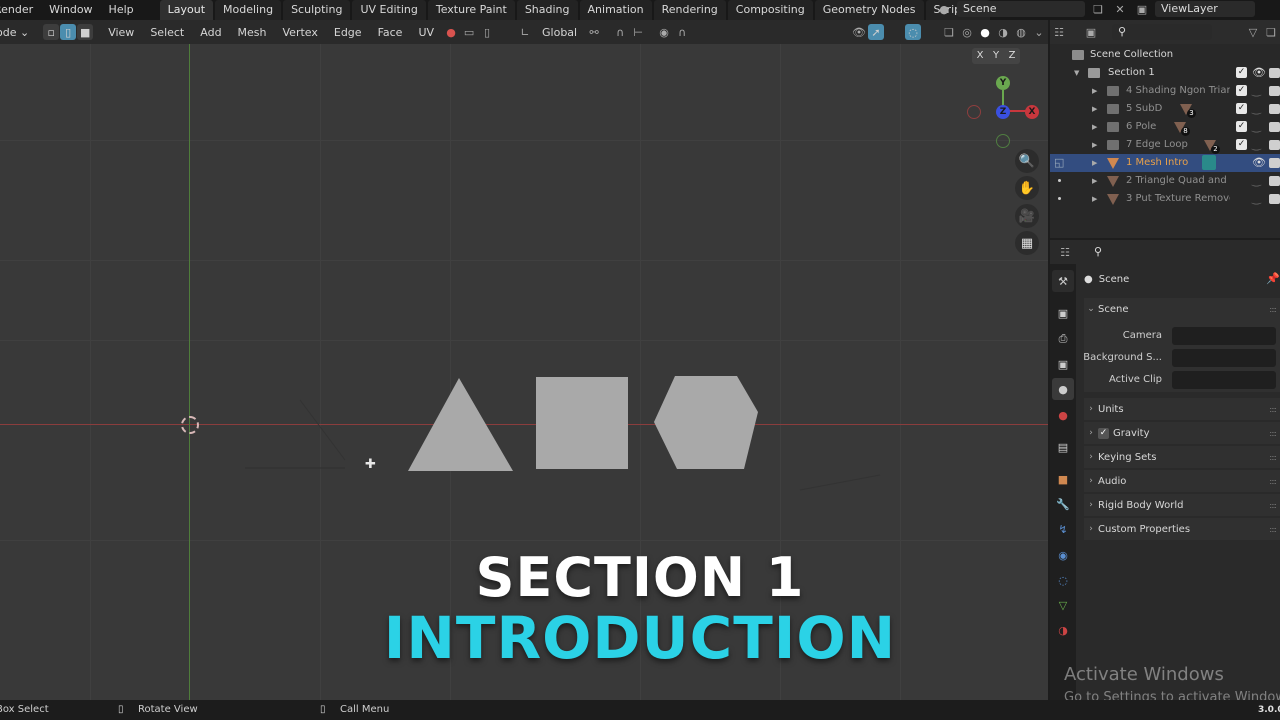 The image size is (1280, 720). Describe the element at coordinates (1165, 163) in the screenshot. I see `outliner-row-selected: ◱ ▶ 1 Mesh Intro 👁` at that location.